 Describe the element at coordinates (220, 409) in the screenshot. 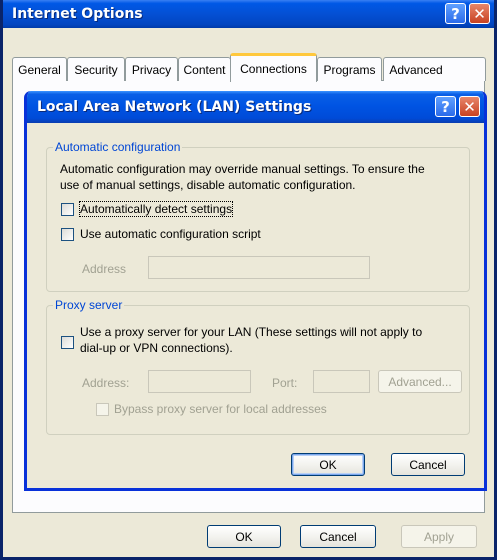

I see `bypass-local-label: Bypass proxy server for local addresses` at that location.